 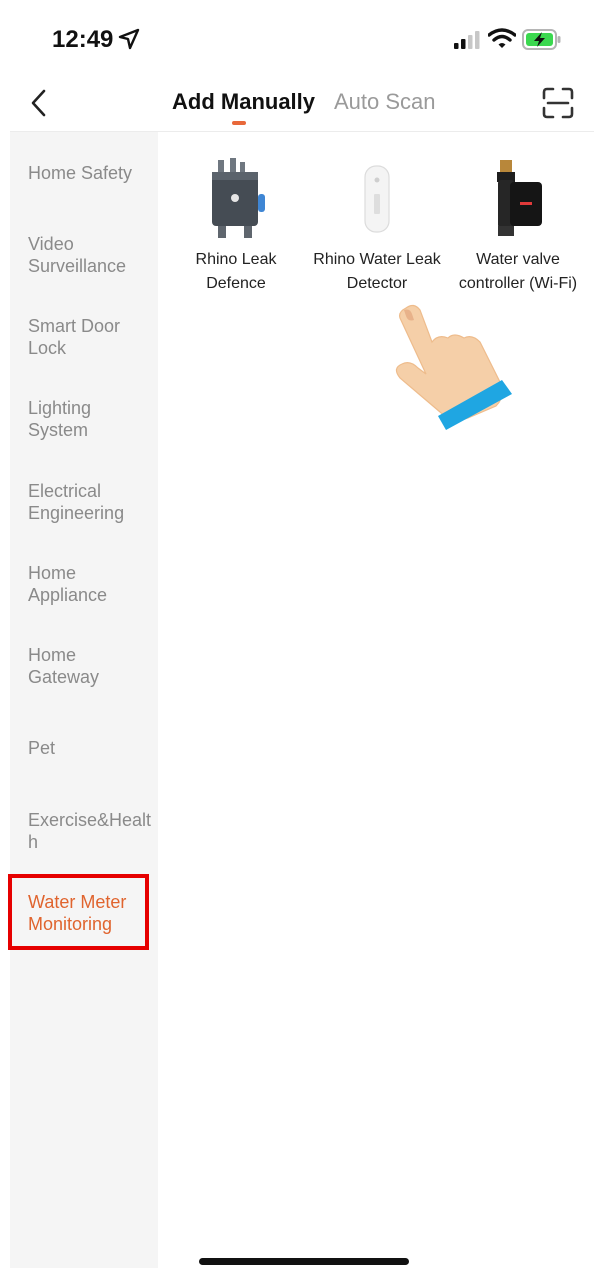 I want to click on pointing-hand-icon, so click(x=453, y=367).